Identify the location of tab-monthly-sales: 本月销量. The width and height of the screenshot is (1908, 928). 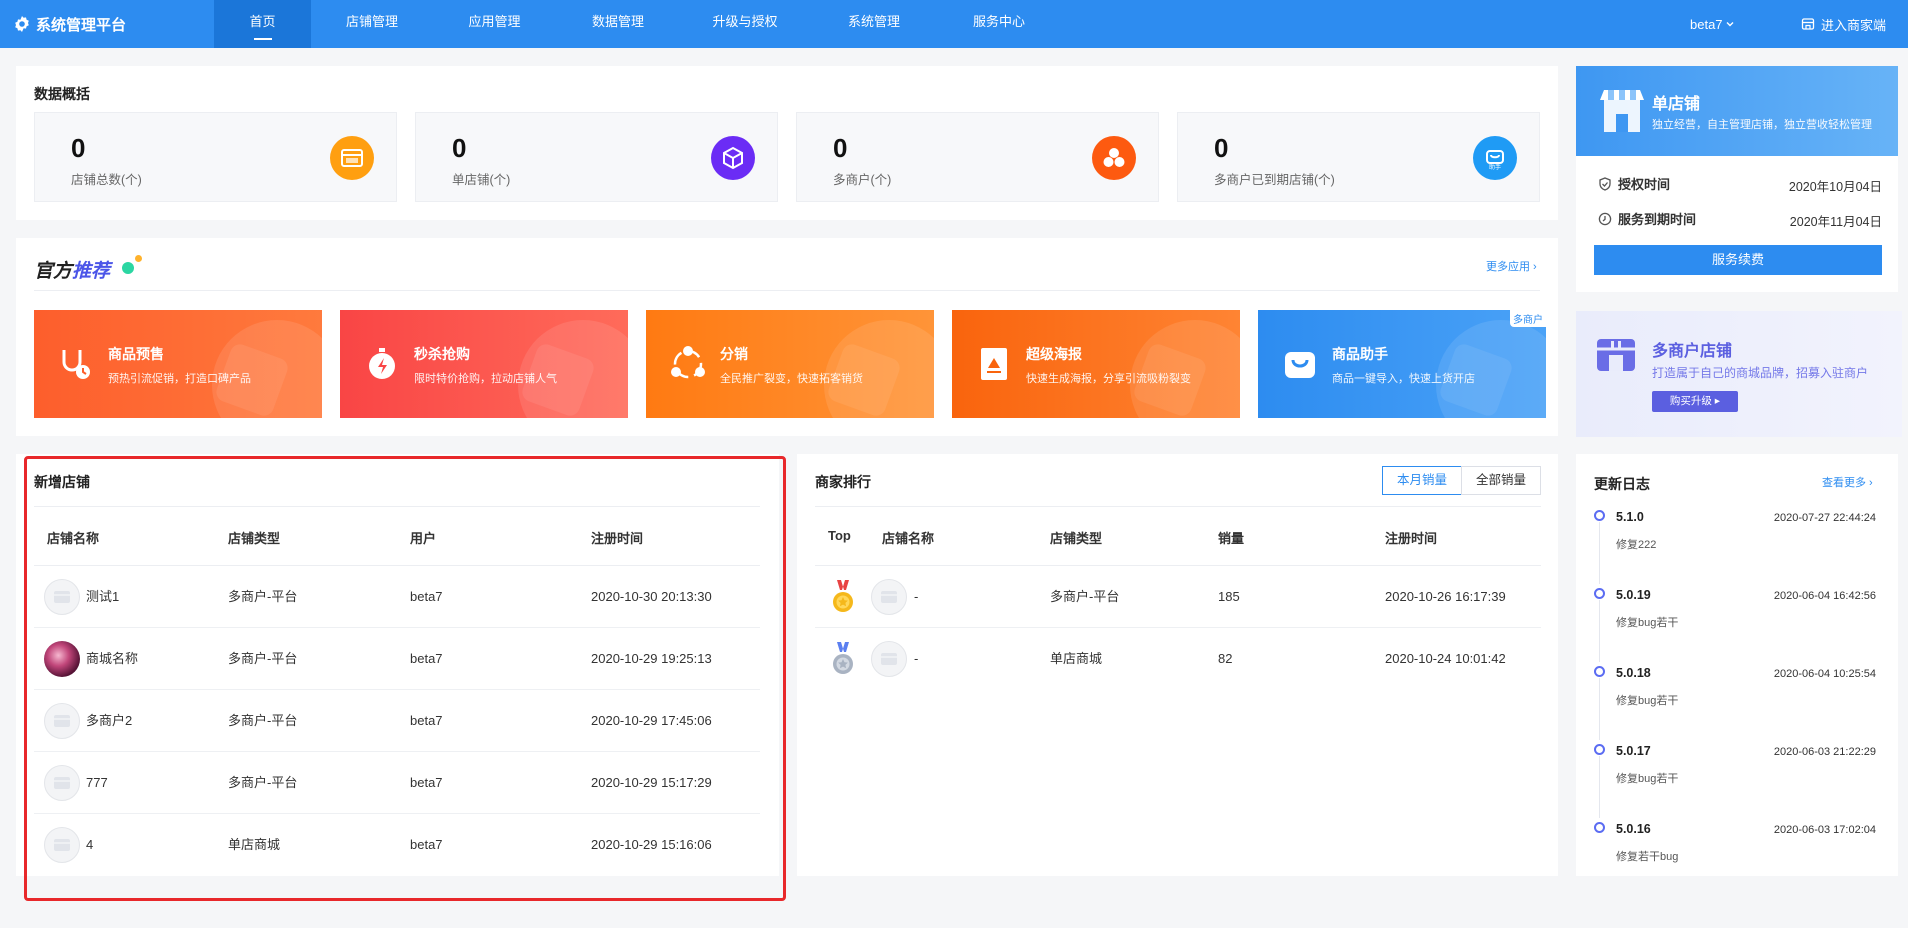
(1422, 480).